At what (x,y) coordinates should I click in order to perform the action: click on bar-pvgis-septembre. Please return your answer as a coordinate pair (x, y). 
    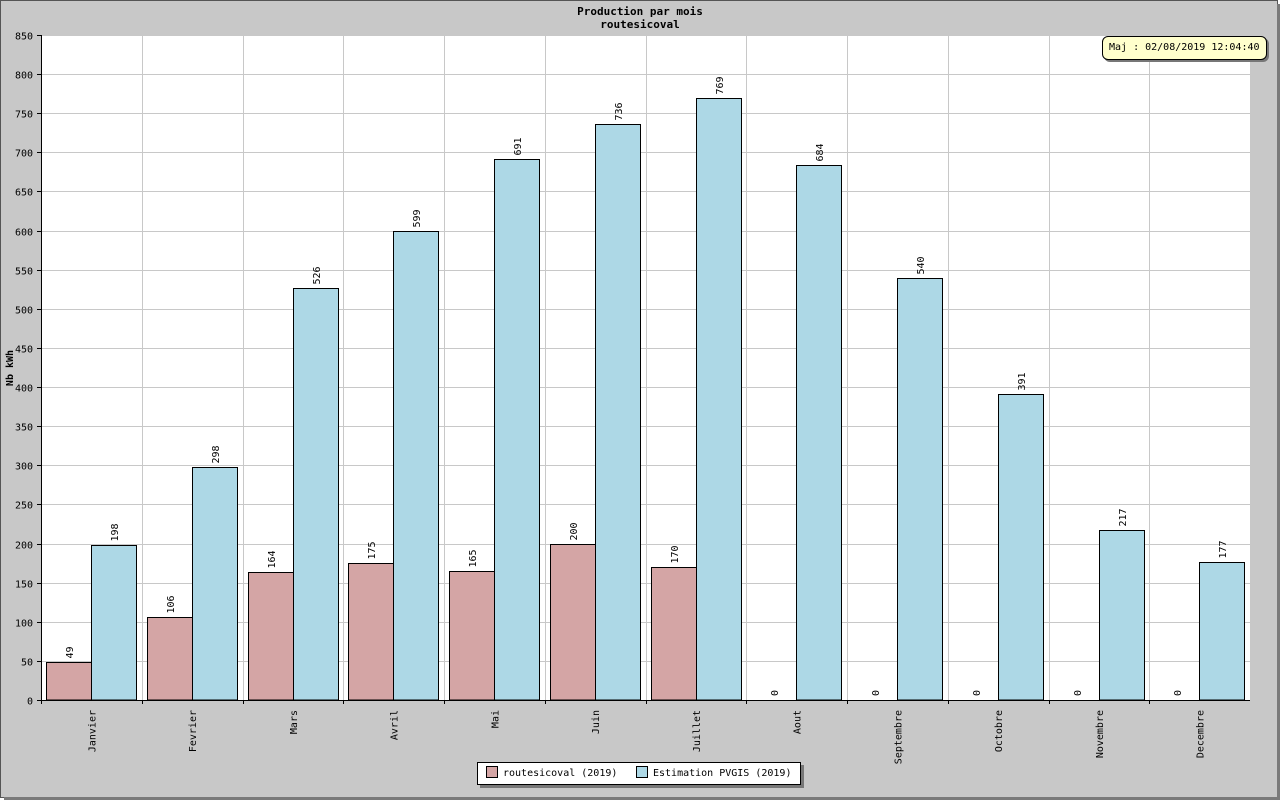
    Looking at the image, I should click on (920, 489).